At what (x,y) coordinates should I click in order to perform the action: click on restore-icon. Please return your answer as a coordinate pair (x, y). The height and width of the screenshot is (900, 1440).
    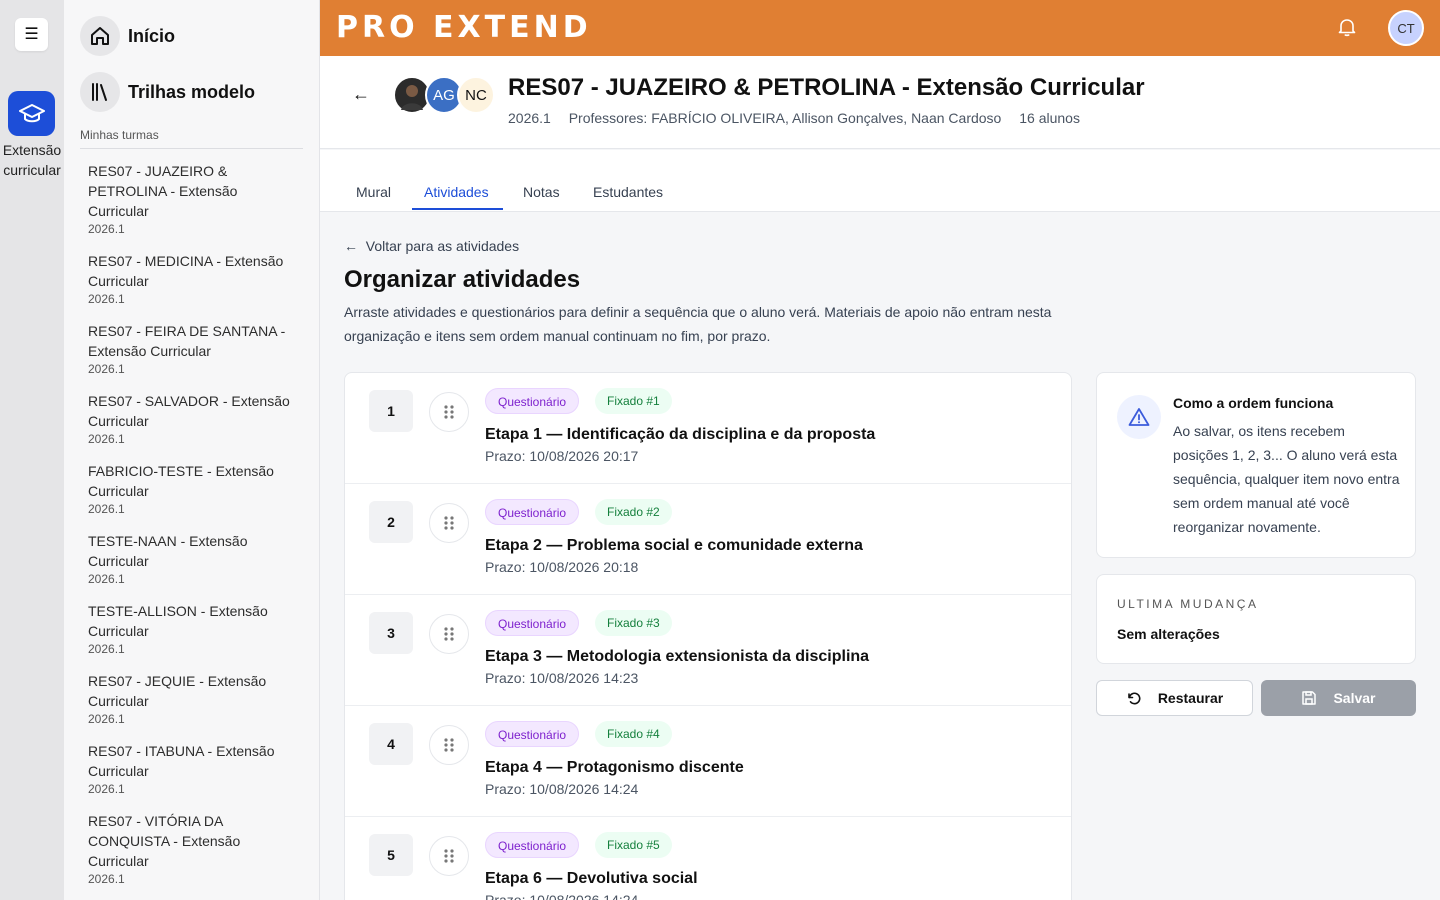
    Looking at the image, I should click on (1134, 698).